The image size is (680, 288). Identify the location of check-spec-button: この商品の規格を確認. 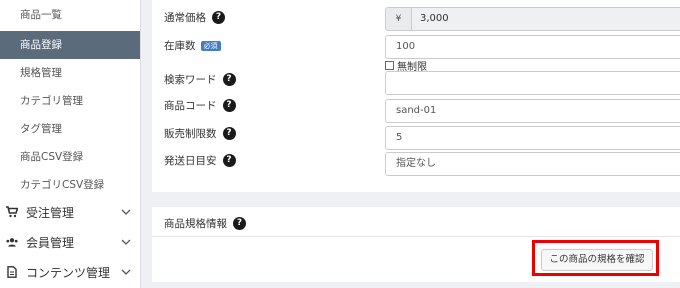
(597, 260).